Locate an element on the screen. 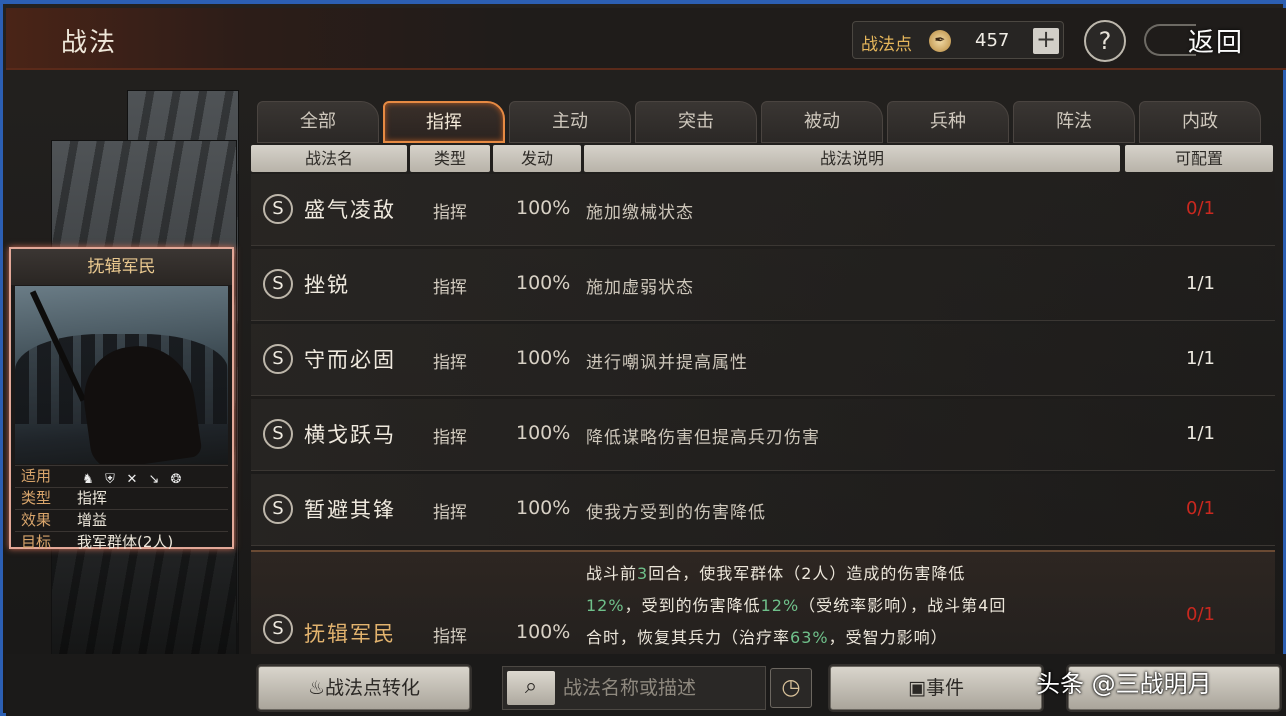 The width and height of the screenshot is (1286, 716). card-row-value: 指挥 is located at coordinates (92, 498).